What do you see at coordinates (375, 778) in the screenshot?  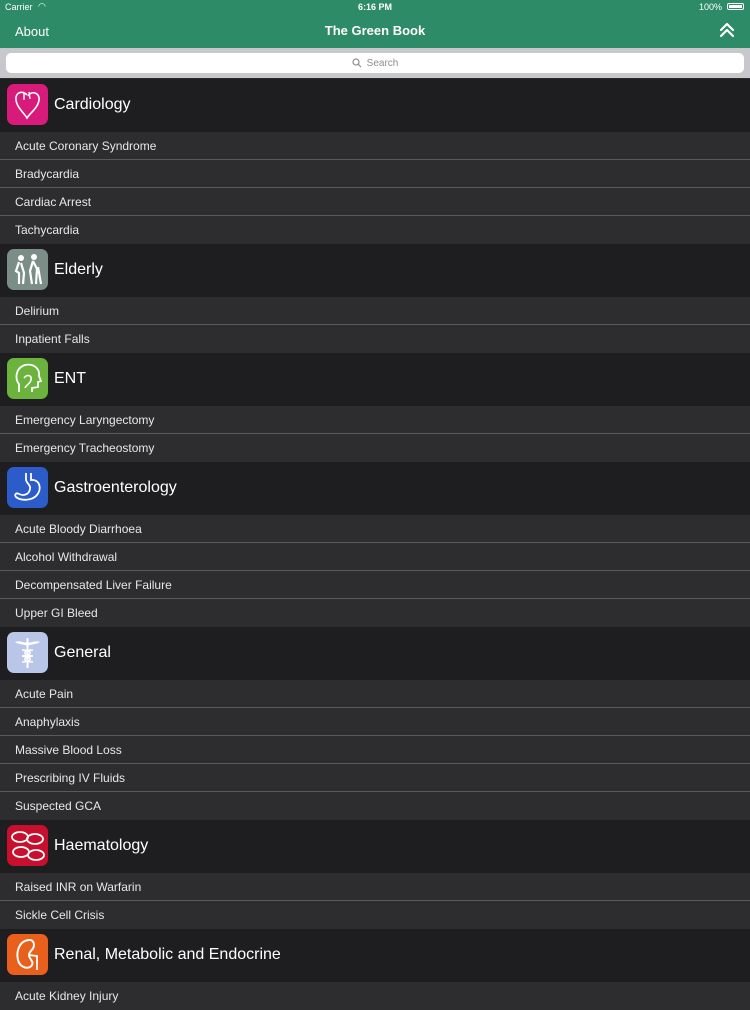 I see `list-item: Prescribing IV Fluids` at bounding box center [375, 778].